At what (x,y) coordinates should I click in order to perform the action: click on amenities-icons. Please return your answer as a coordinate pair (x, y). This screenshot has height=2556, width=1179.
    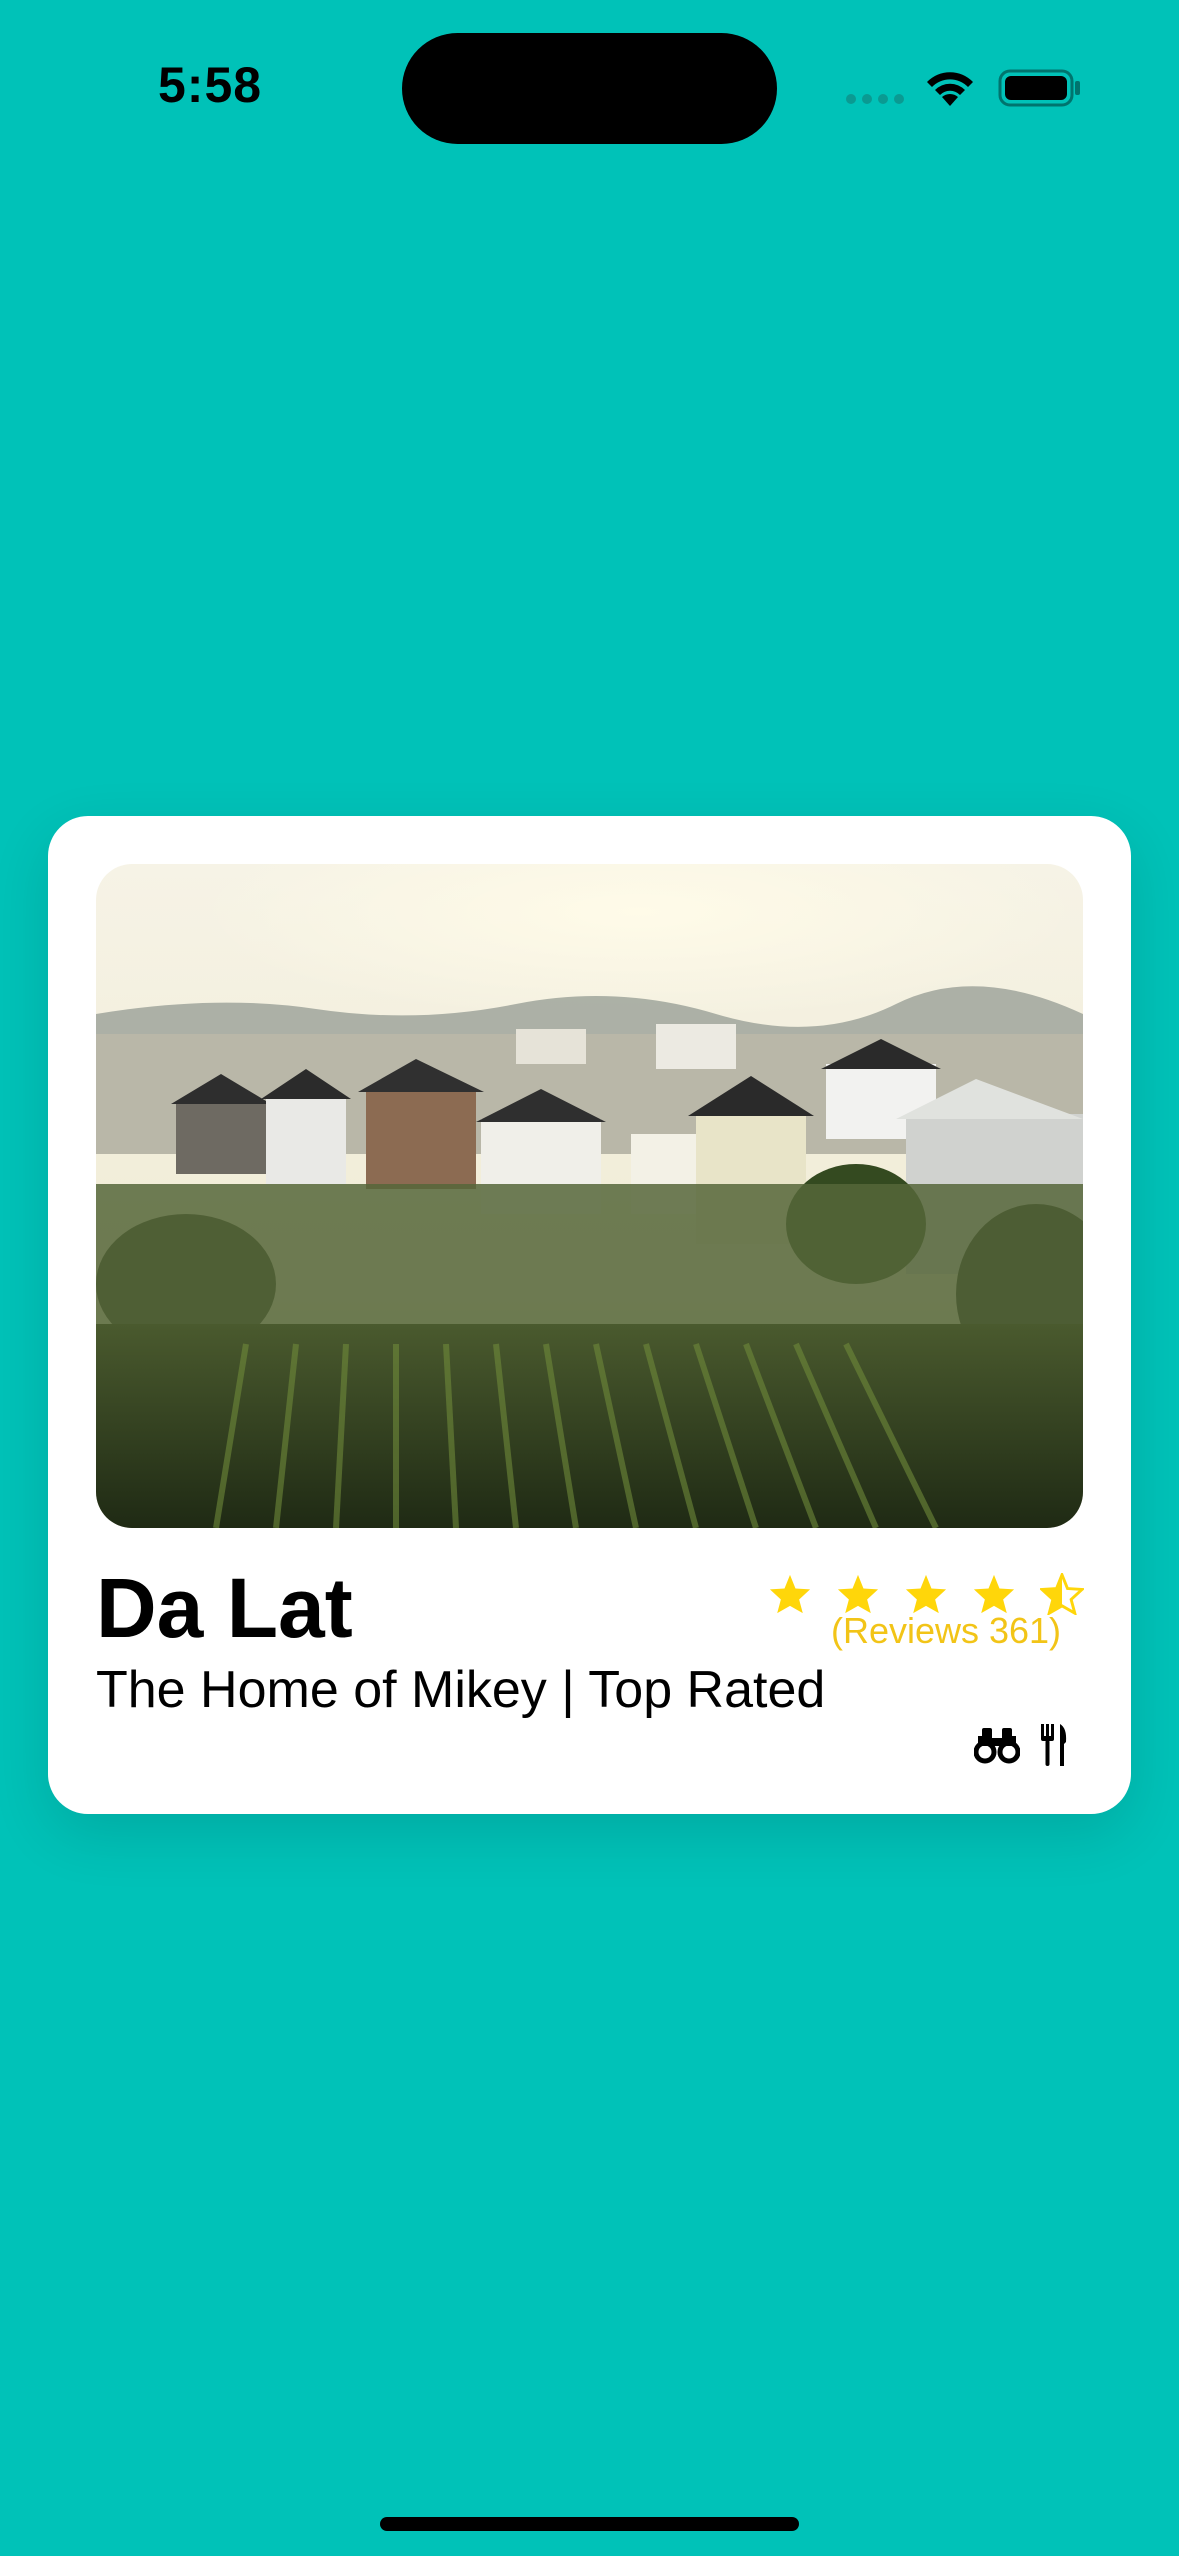
    Looking at the image, I should click on (1034, 1745).